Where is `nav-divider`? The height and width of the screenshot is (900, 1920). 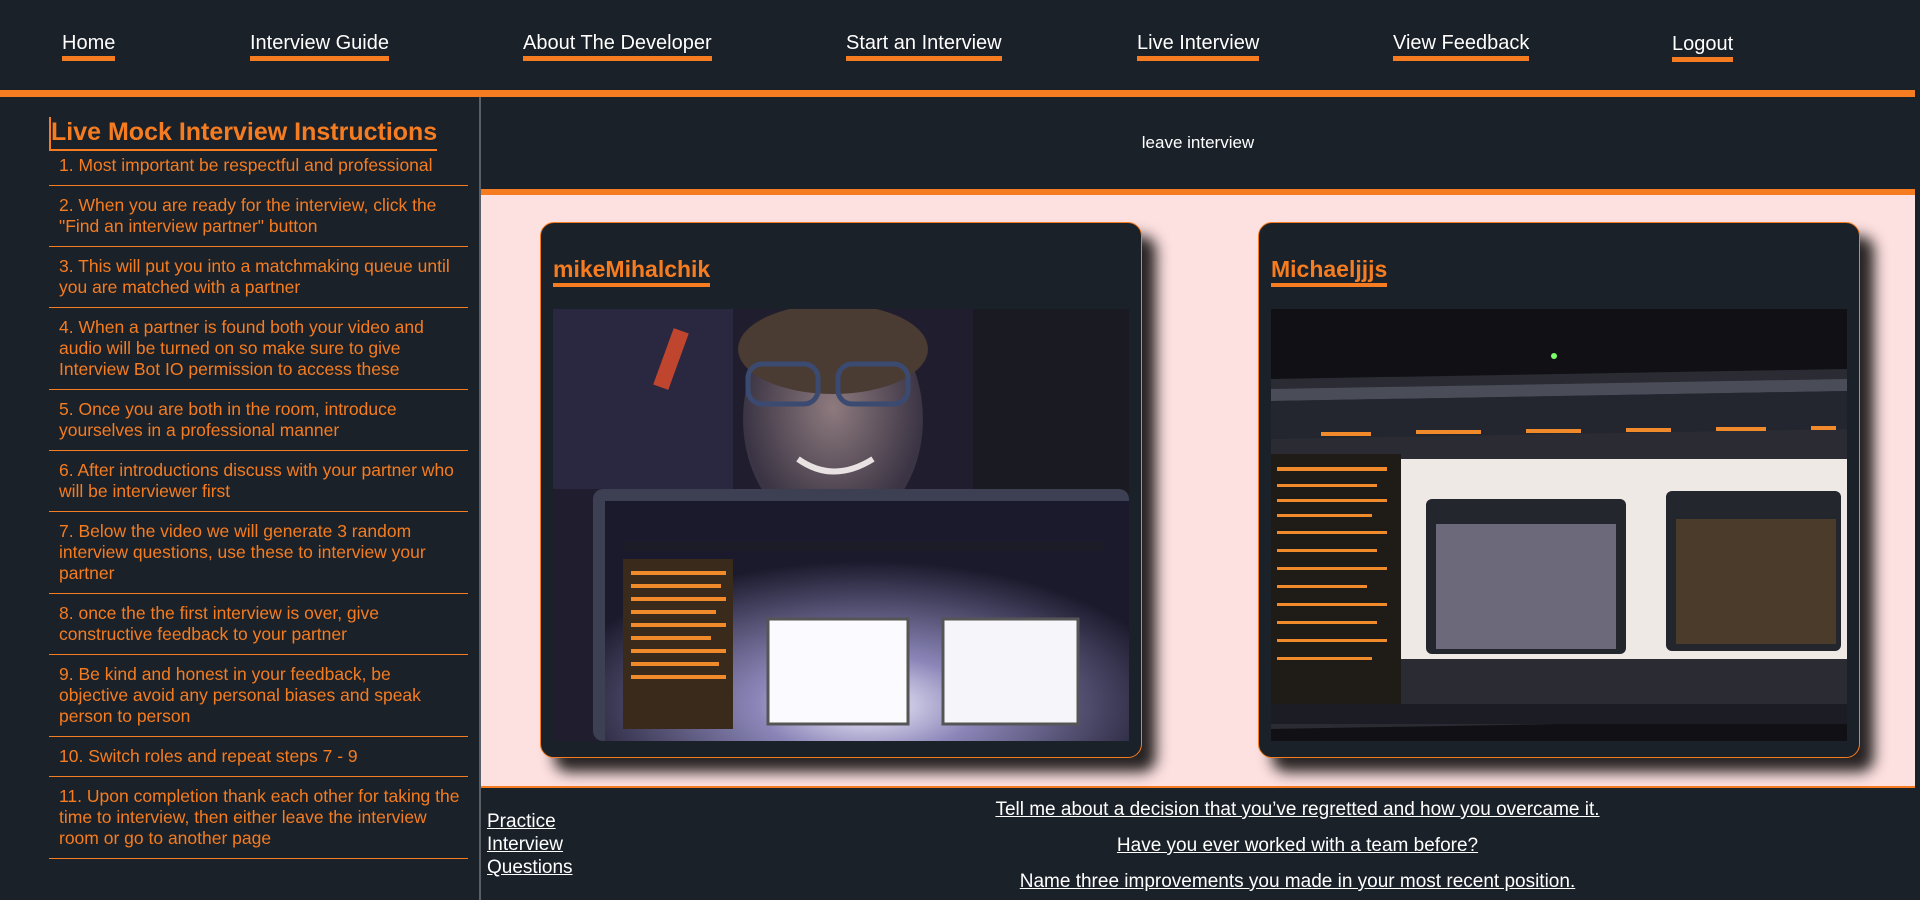 nav-divider is located at coordinates (957, 93).